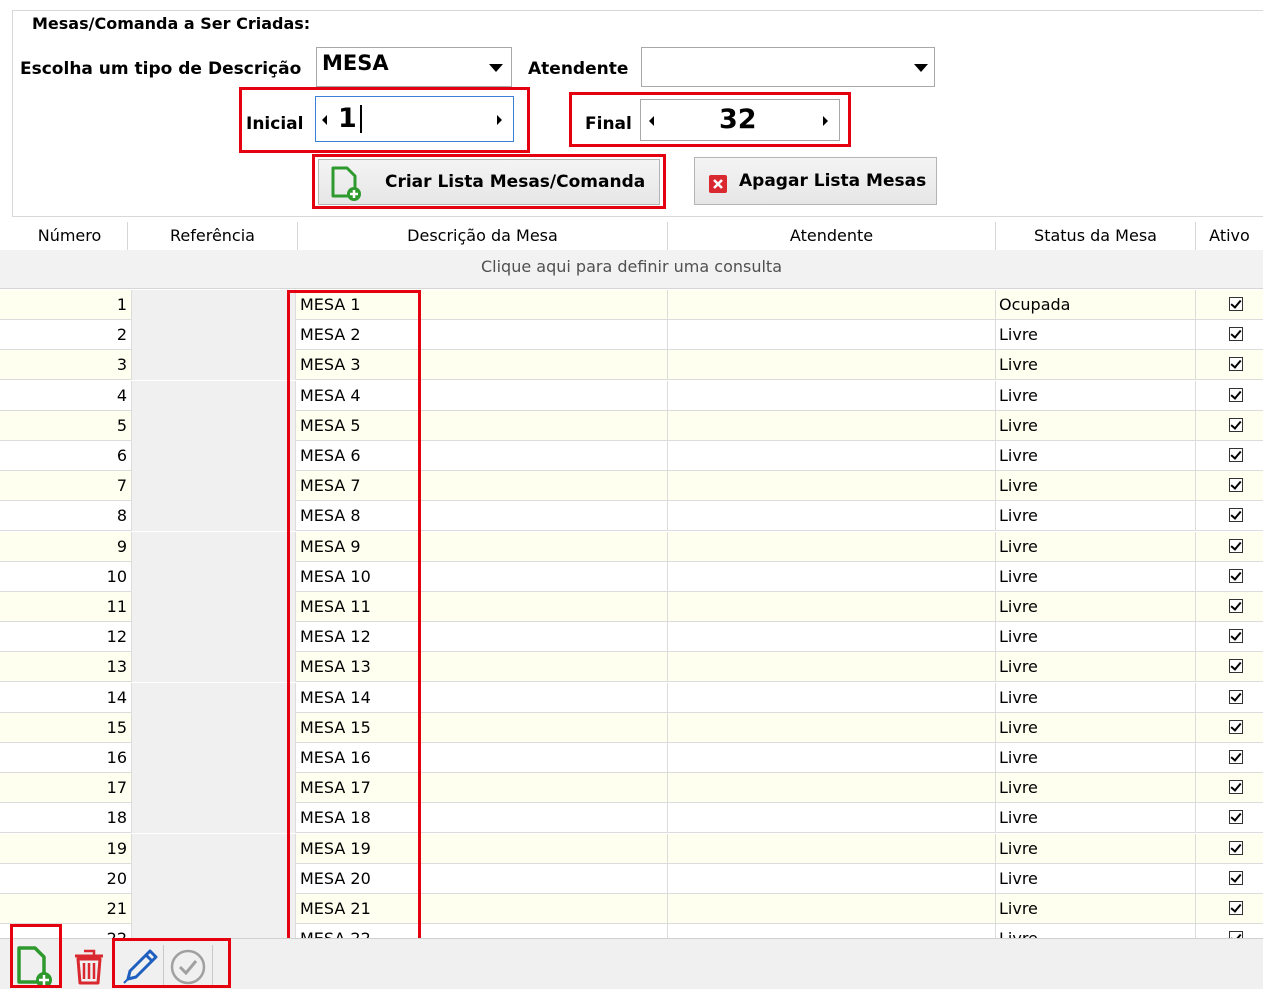 This screenshot has width=1263, height=992. What do you see at coordinates (631, 848) in the screenshot?
I see `table-row: 19 MESA 19 Livre` at bounding box center [631, 848].